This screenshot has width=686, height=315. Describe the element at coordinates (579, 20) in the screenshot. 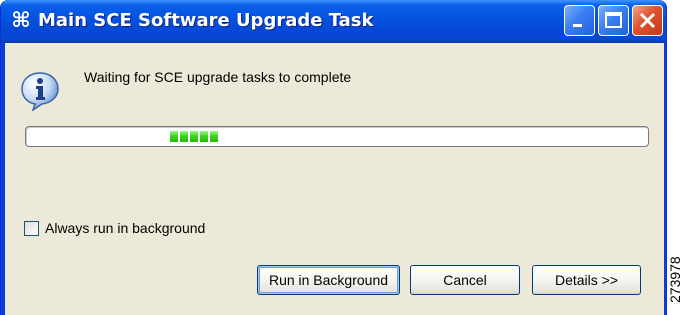

I see `minimize-button` at that location.